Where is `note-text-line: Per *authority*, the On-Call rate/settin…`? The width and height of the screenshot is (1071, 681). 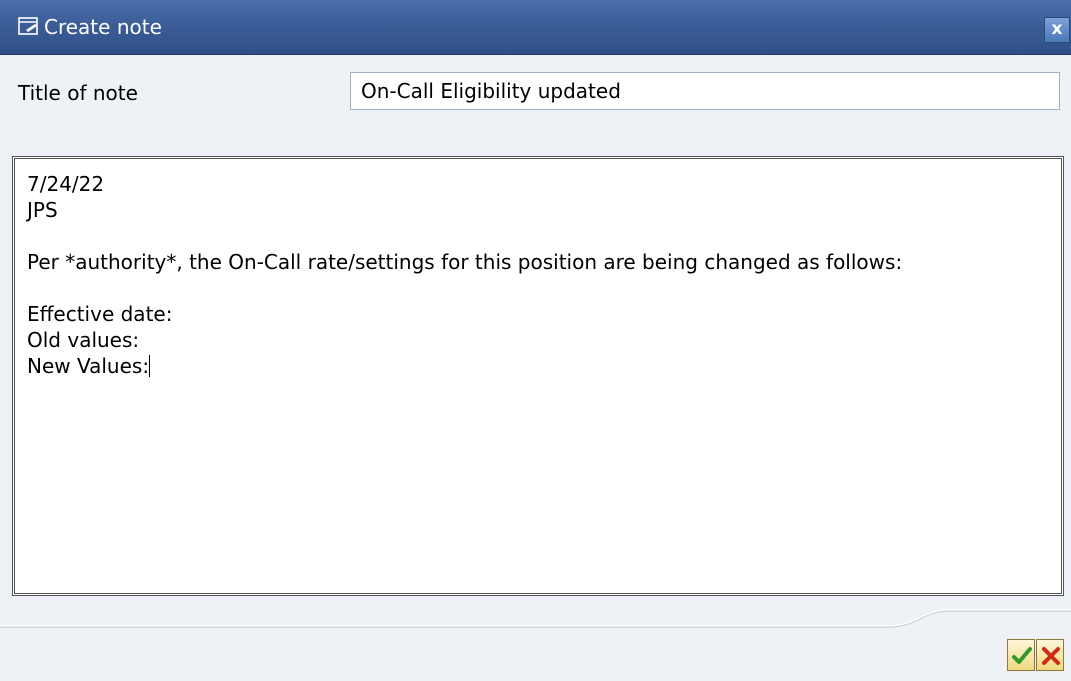 note-text-line: Per *authority*, the On-Call rate/settin… is located at coordinates (465, 262).